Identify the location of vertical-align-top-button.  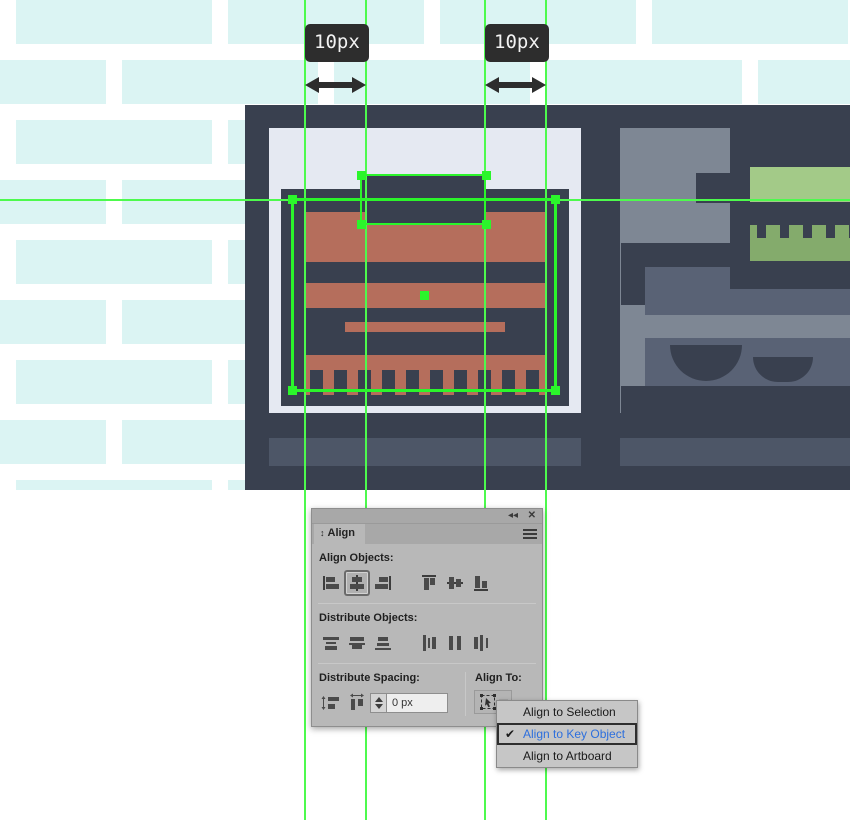
(429, 583).